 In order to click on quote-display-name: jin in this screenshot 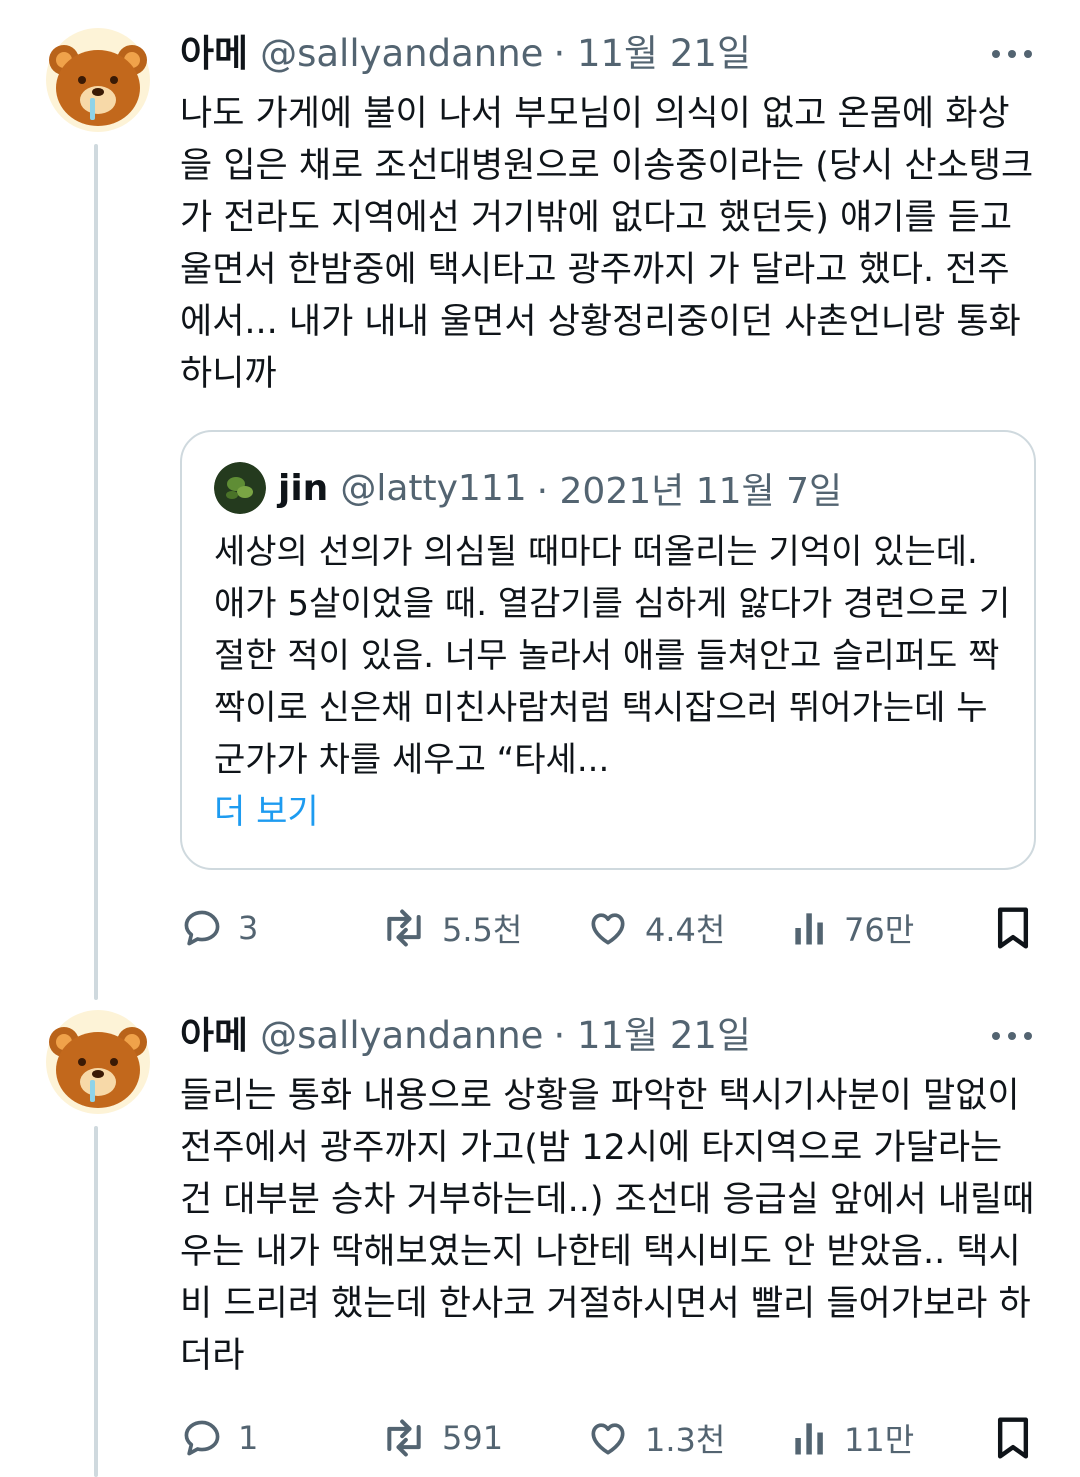, I will do `click(303, 488)`.